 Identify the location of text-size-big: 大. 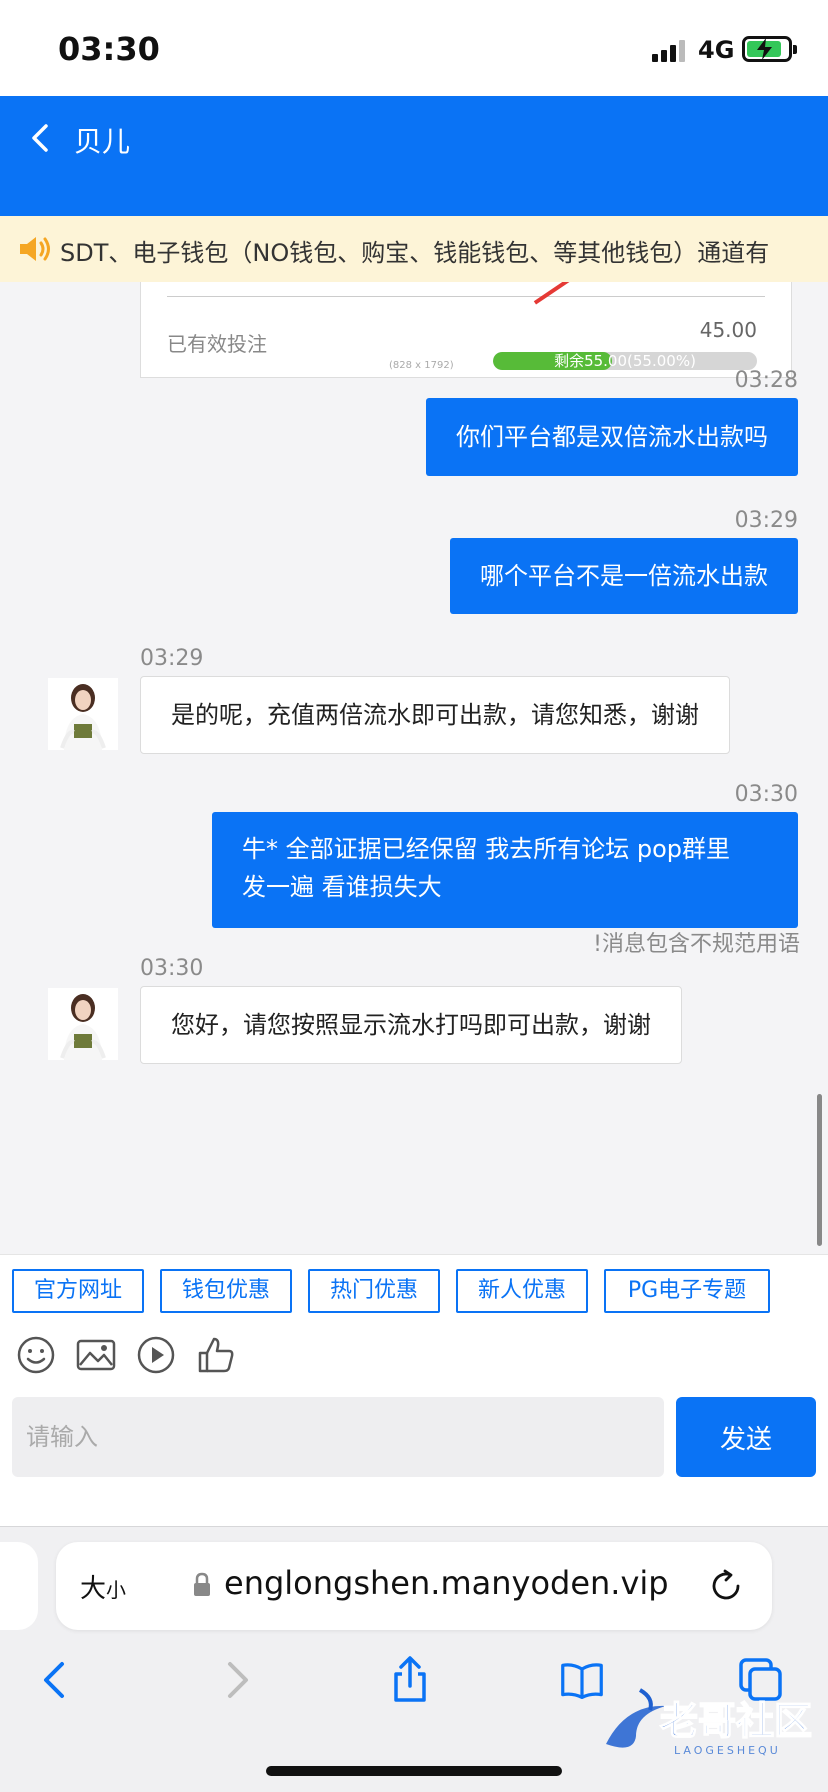
(93, 1589).